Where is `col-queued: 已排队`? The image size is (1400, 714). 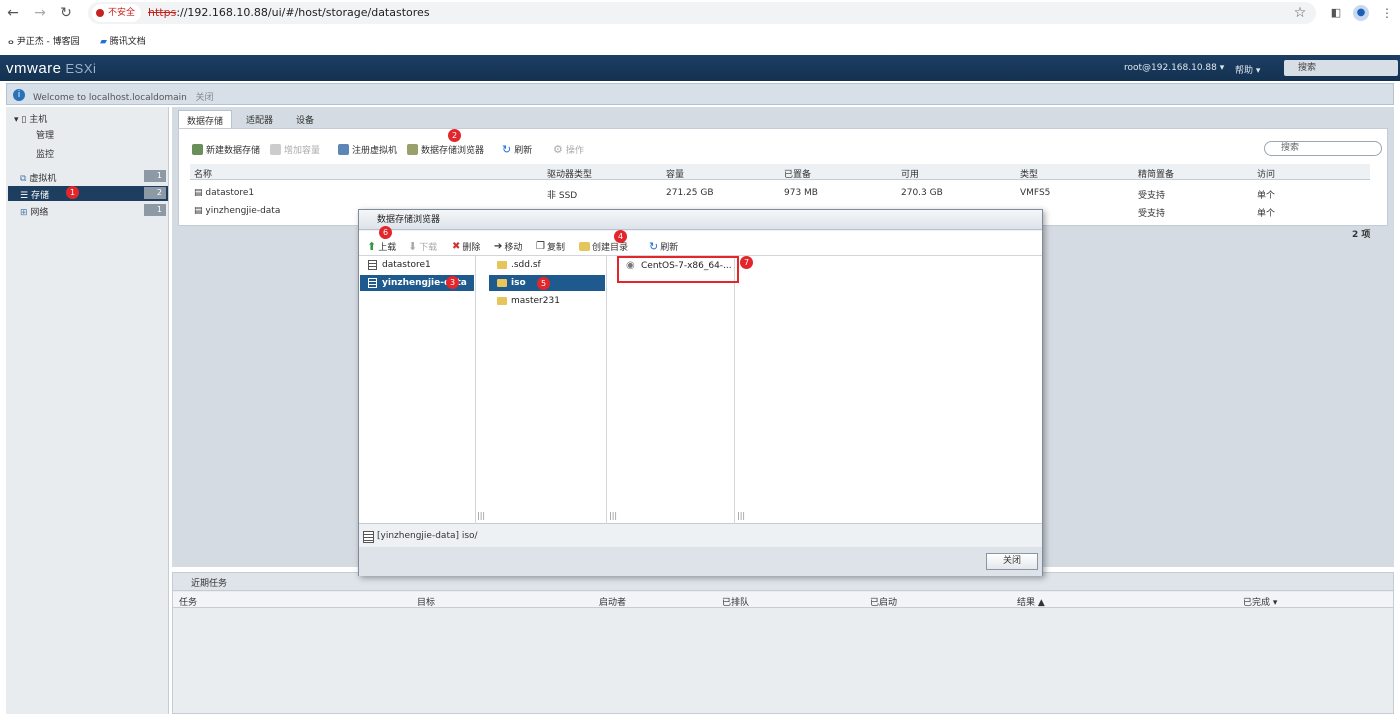 col-queued: 已排队 is located at coordinates (735, 601).